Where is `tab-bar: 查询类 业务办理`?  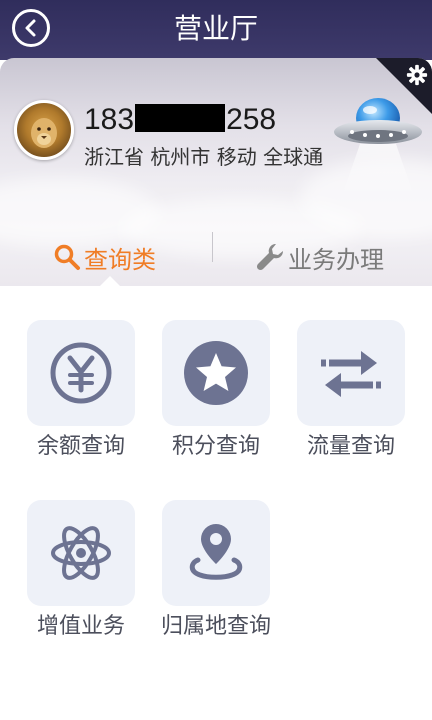 tab-bar: 查询类 业务办理 is located at coordinates (216, 257).